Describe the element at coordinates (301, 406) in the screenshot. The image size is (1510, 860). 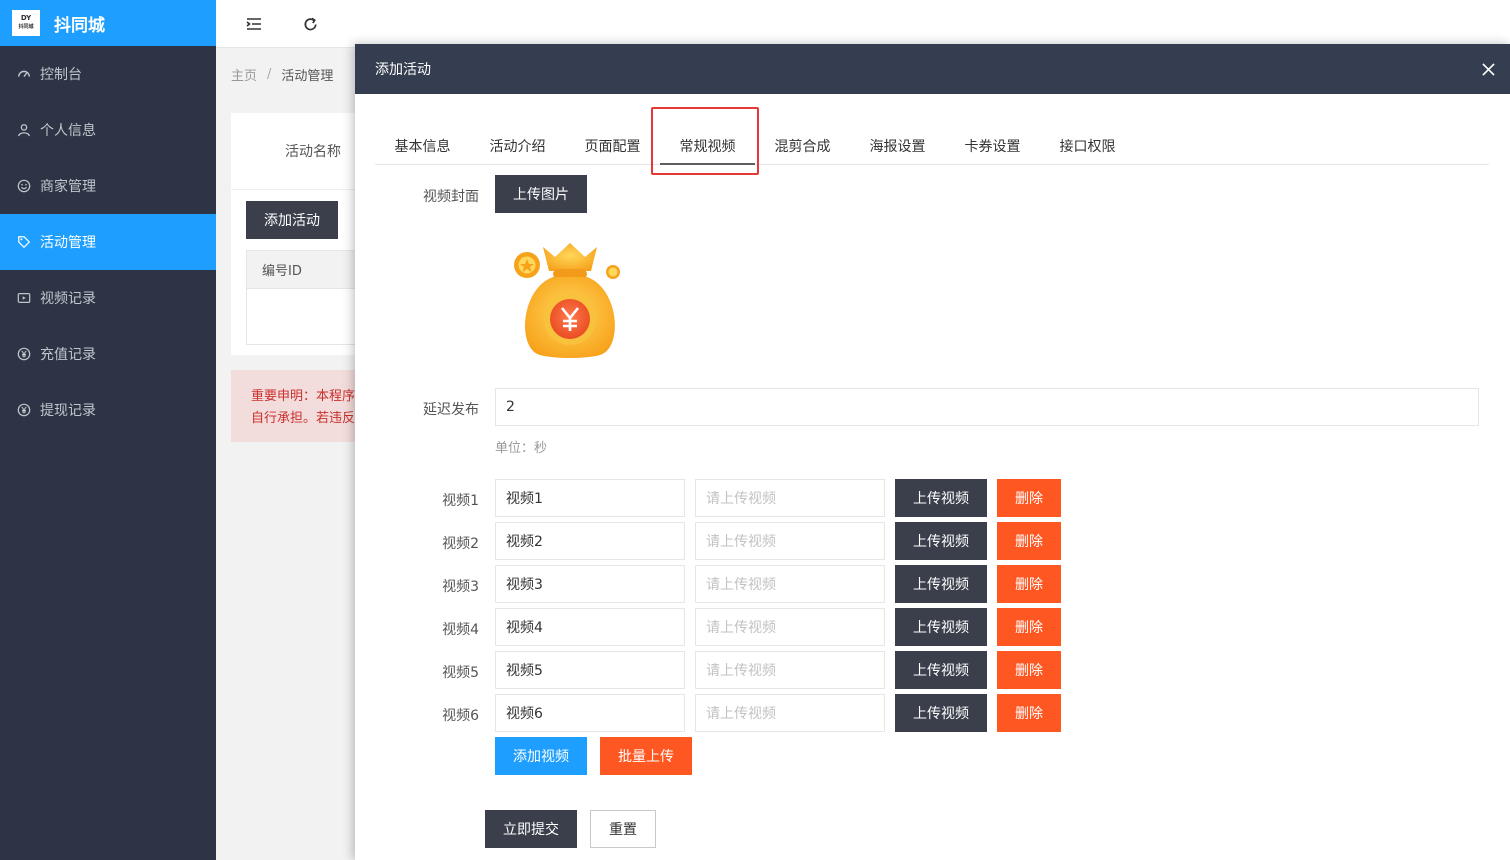
I see `notice-banner: 重要申明：本程序 自行承担。若违反` at that location.